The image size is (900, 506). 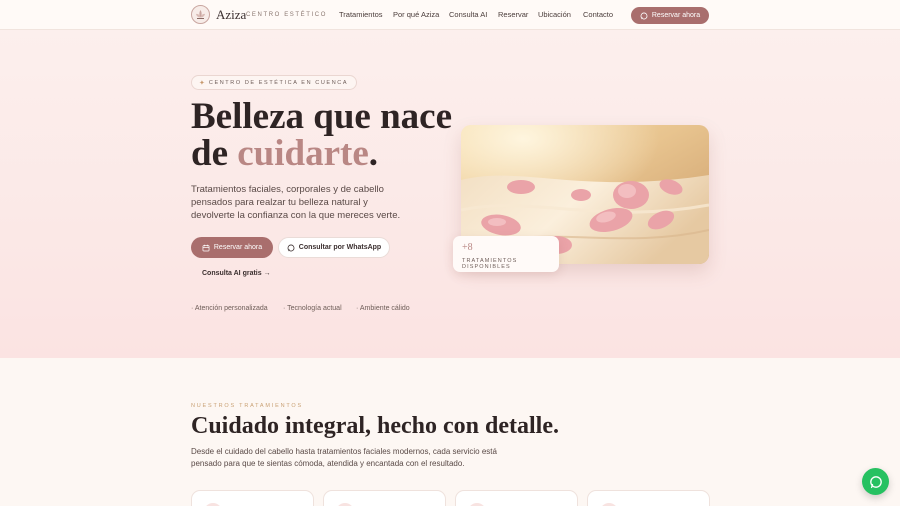 What do you see at coordinates (287, 15) in the screenshot?
I see `brand-tagline: CENTRO ESTÉTICO` at bounding box center [287, 15].